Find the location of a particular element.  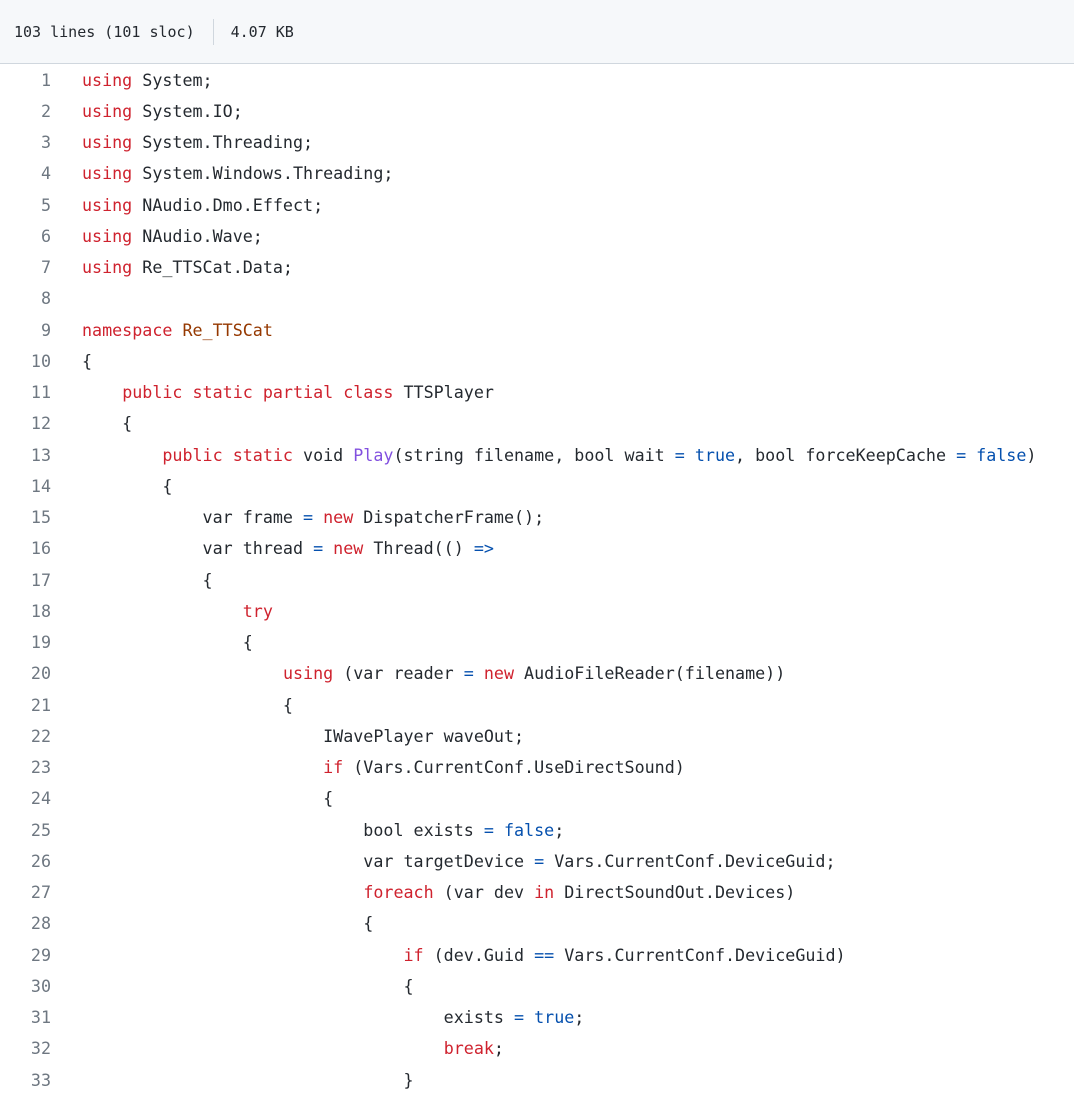

code-token: in is located at coordinates (544, 892).